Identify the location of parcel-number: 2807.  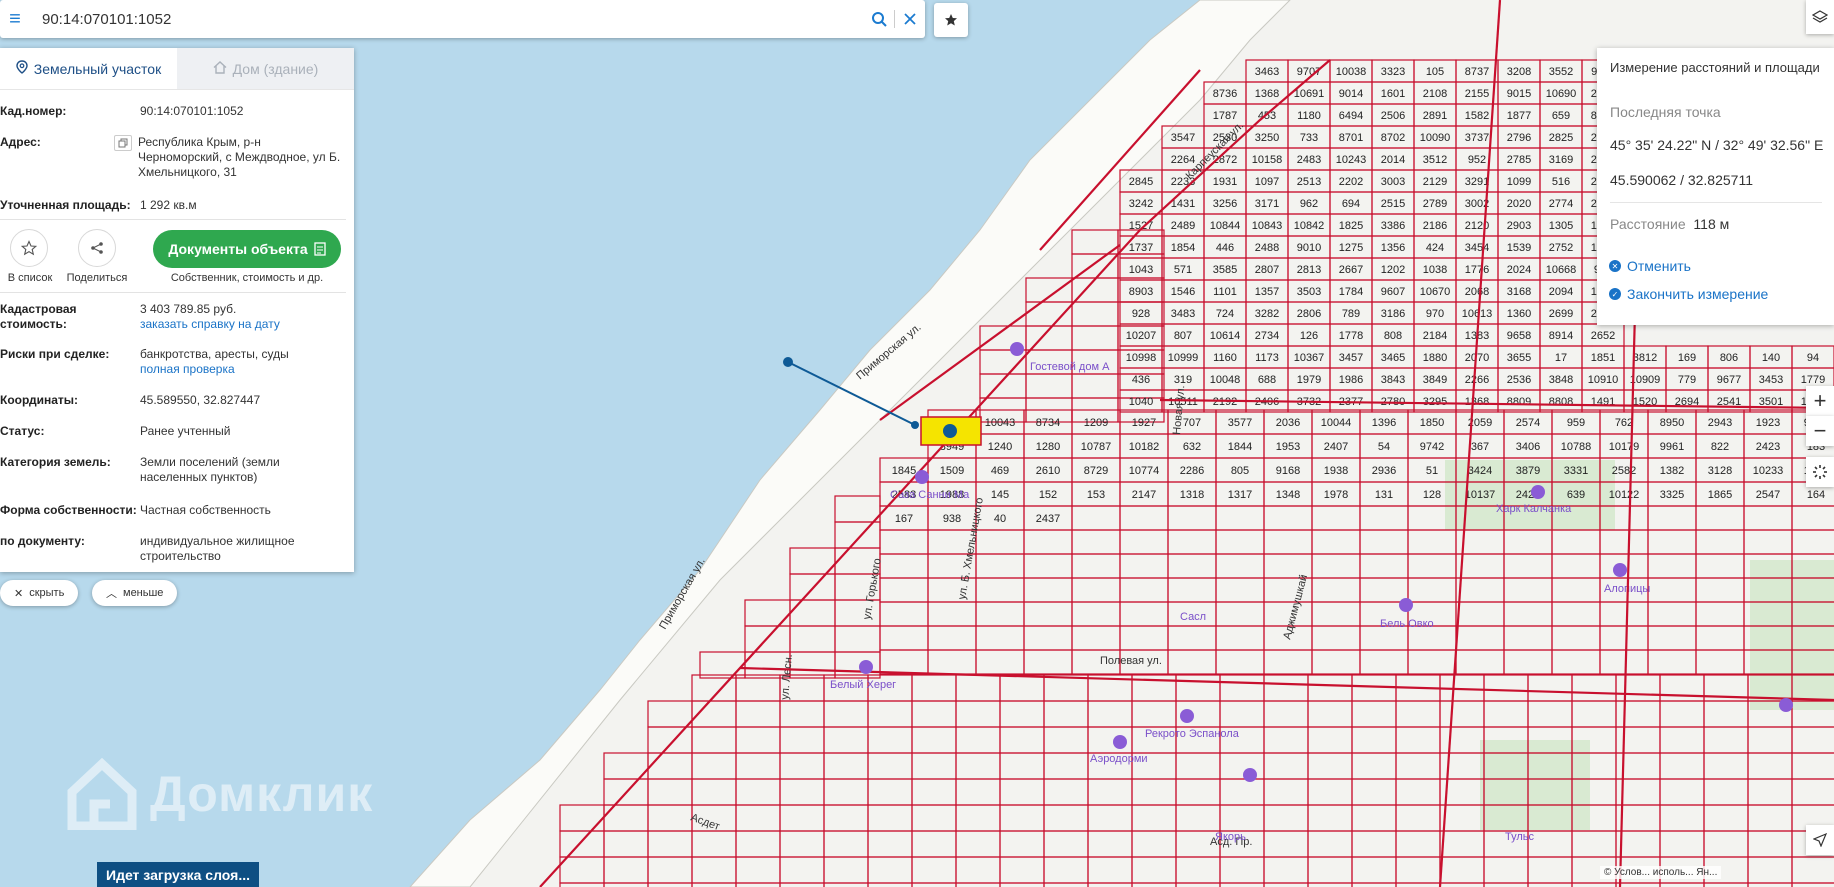
(1267, 270).